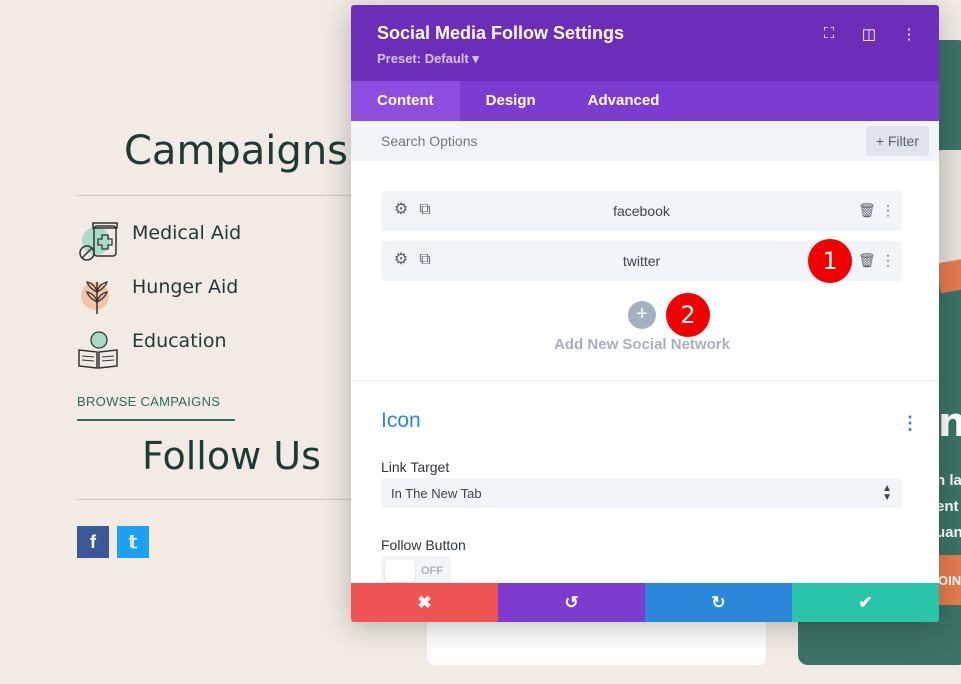 This screenshot has width=961, height=684. What do you see at coordinates (887, 493) in the screenshot?
I see `select-arrows-icon: ▲ ▼` at bounding box center [887, 493].